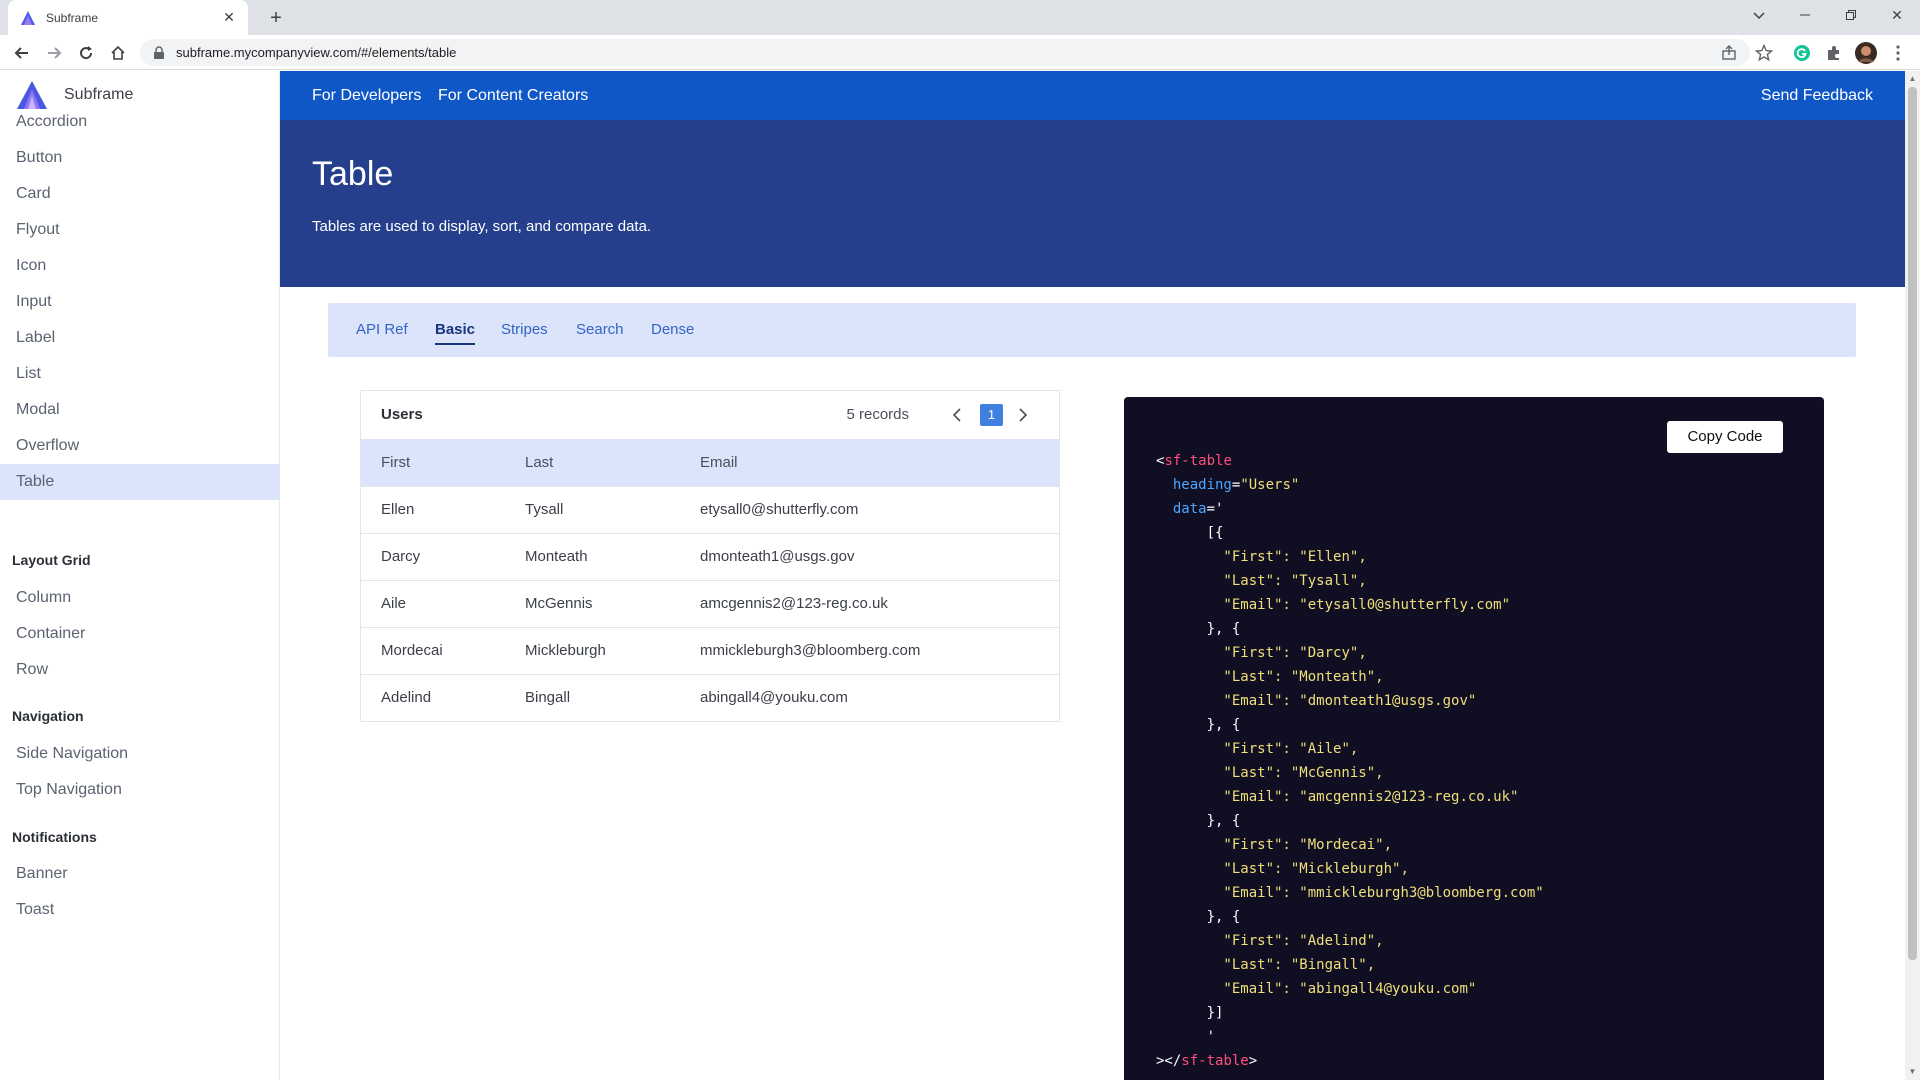 The width and height of the screenshot is (1920, 1080). Describe the element at coordinates (524, 330) in the screenshot. I see `tab-stripes: Stripes` at that location.